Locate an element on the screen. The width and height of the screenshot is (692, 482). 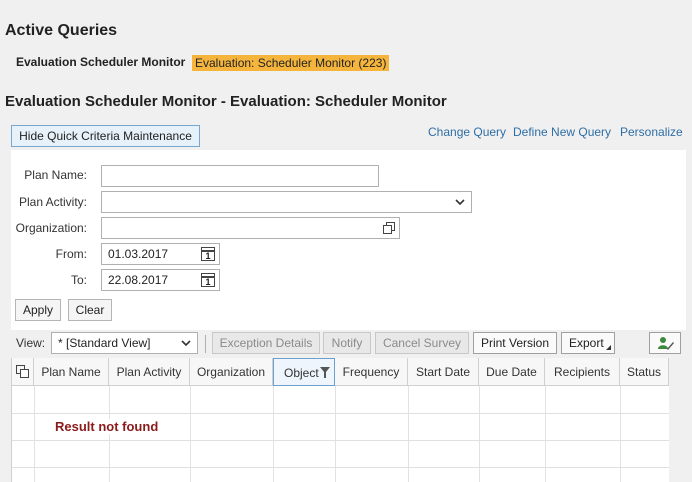
export-button: Export is located at coordinates (588, 343).